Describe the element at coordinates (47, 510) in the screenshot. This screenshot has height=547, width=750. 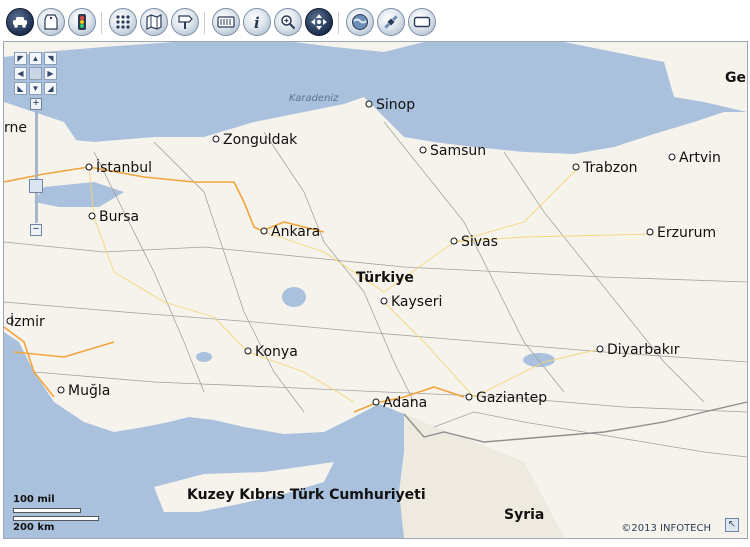
I see `scale-bar-miles` at that location.